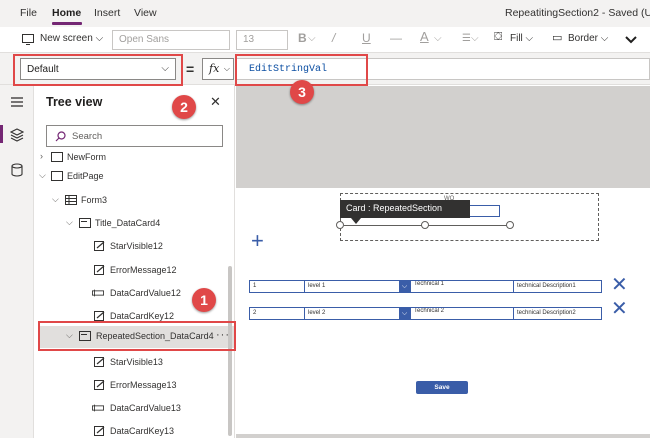 This screenshot has height=438, width=650. What do you see at coordinates (107, 13) in the screenshot?
I see `menu-insert: Insert` at bounding box center [107, 13].